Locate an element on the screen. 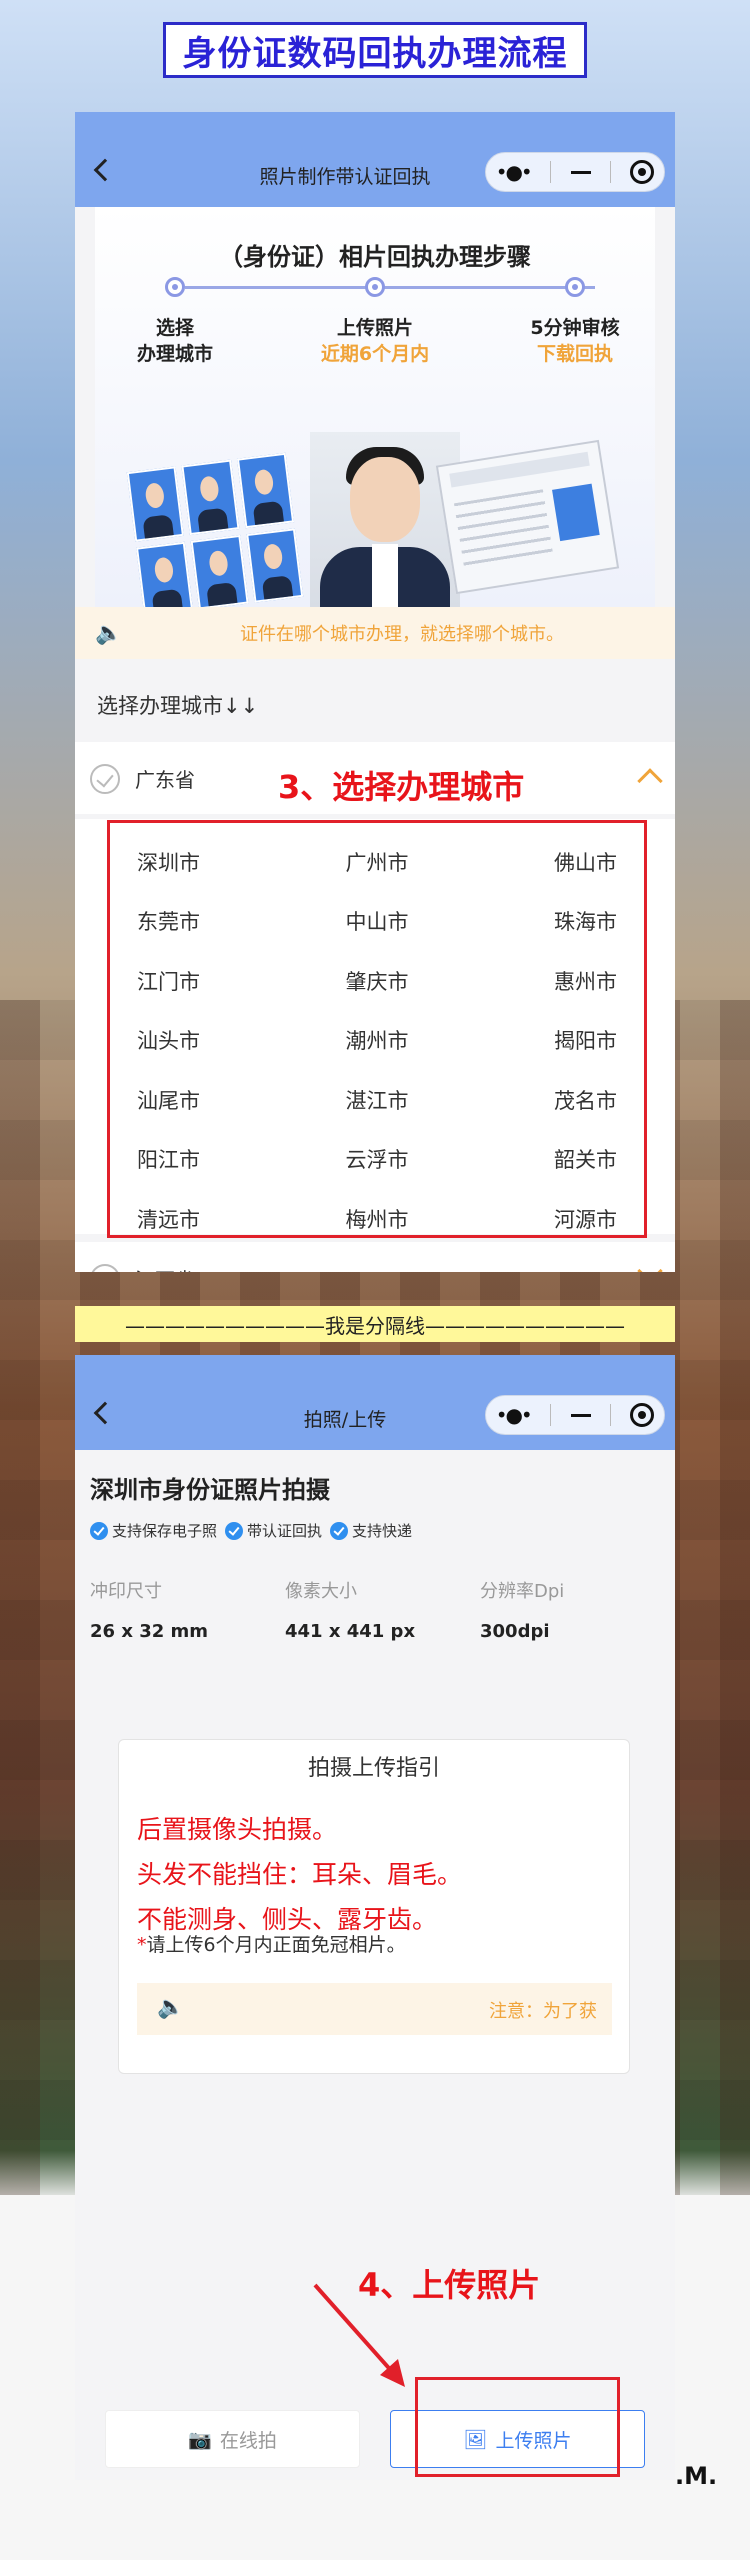 The height and width of the screenshot is (2560, 750). guide-rule: 头发不能挡住：耳朵、眉毛。 is located at coordinates (300, 1874).